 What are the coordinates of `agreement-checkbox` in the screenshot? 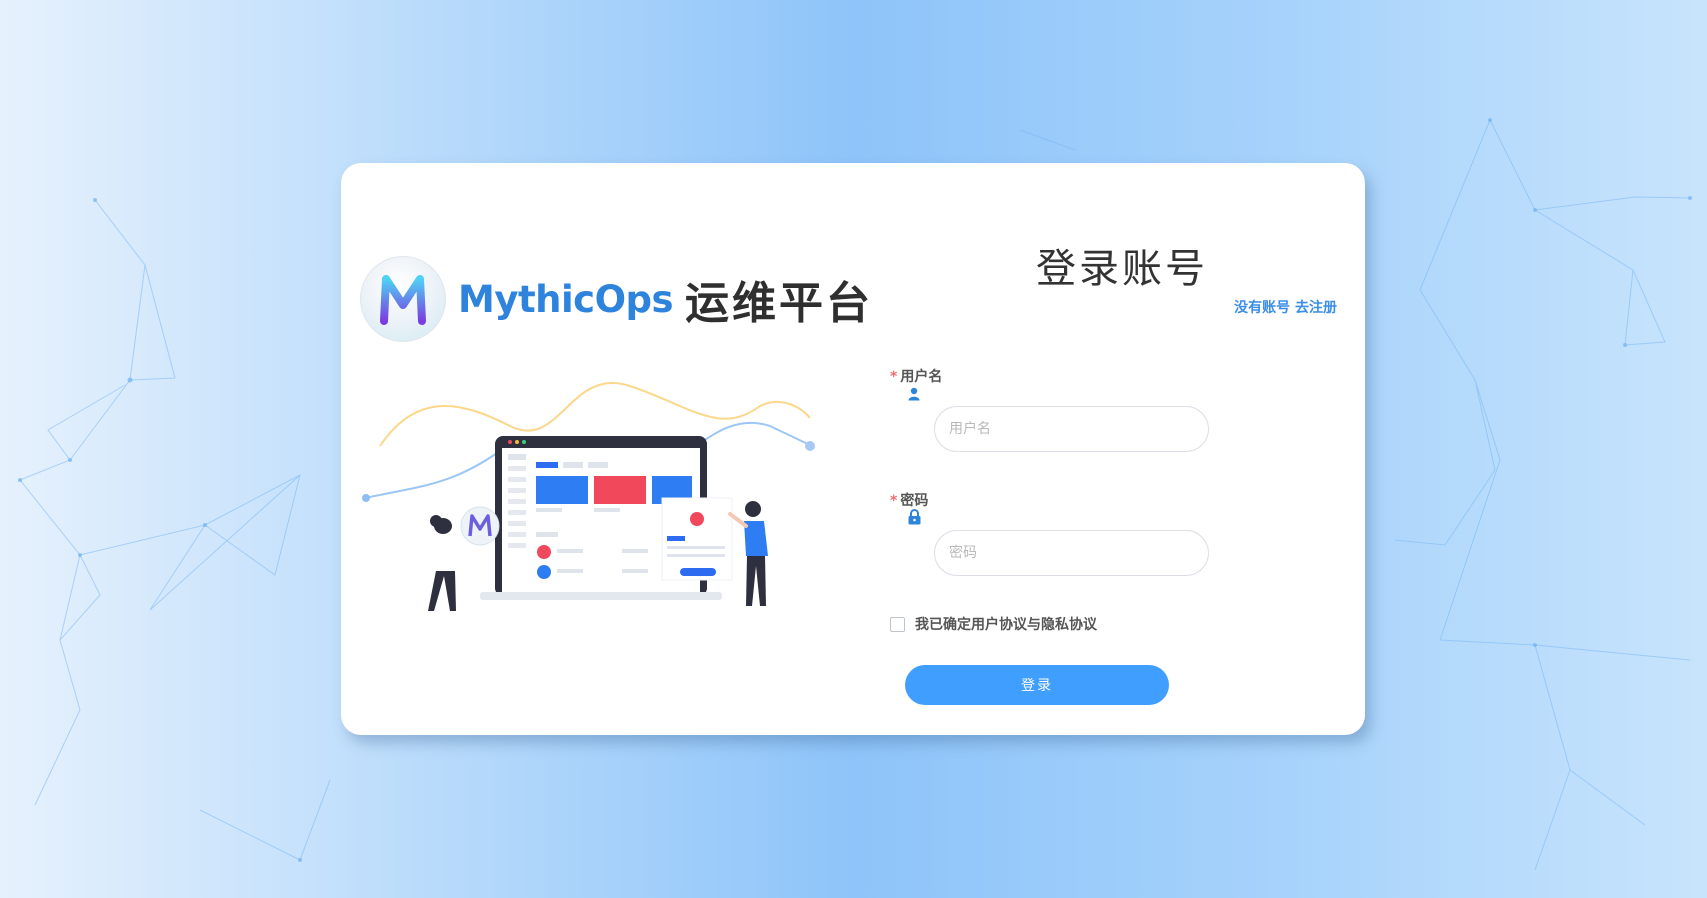 It's located at (897, 624).